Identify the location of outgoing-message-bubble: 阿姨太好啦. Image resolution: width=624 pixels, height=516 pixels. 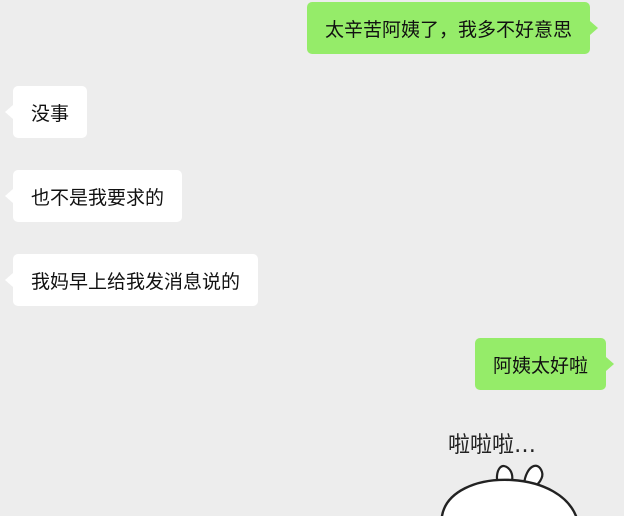
(545, 364).